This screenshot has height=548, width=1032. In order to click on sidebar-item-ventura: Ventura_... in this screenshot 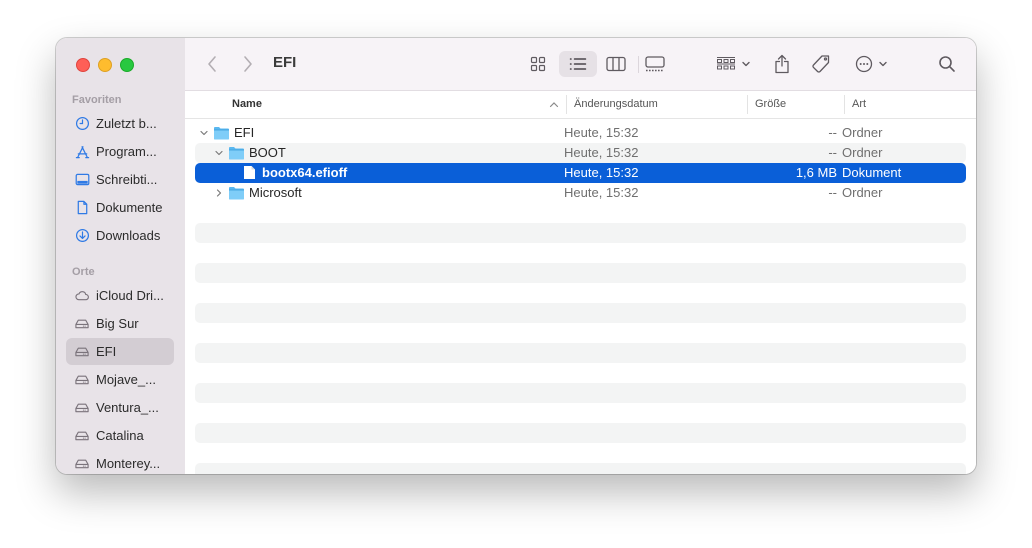, I will do `click(120, 407)`.